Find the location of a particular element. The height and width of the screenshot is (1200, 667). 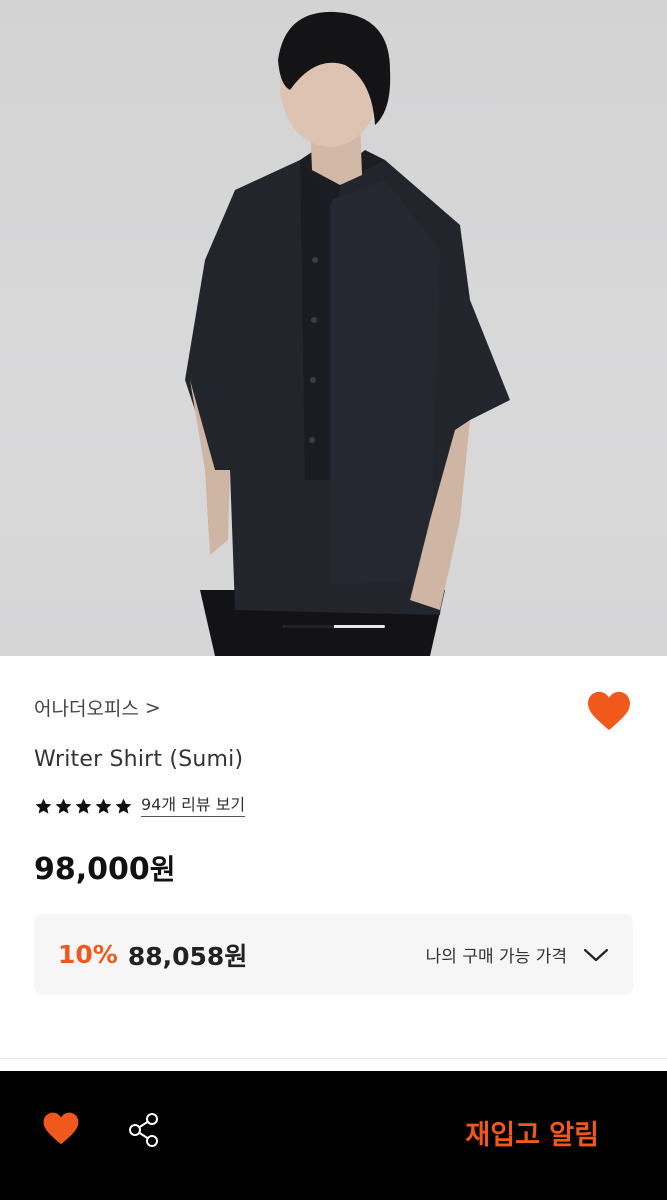

price-unit: 원 is located at coordinates (162, 869).